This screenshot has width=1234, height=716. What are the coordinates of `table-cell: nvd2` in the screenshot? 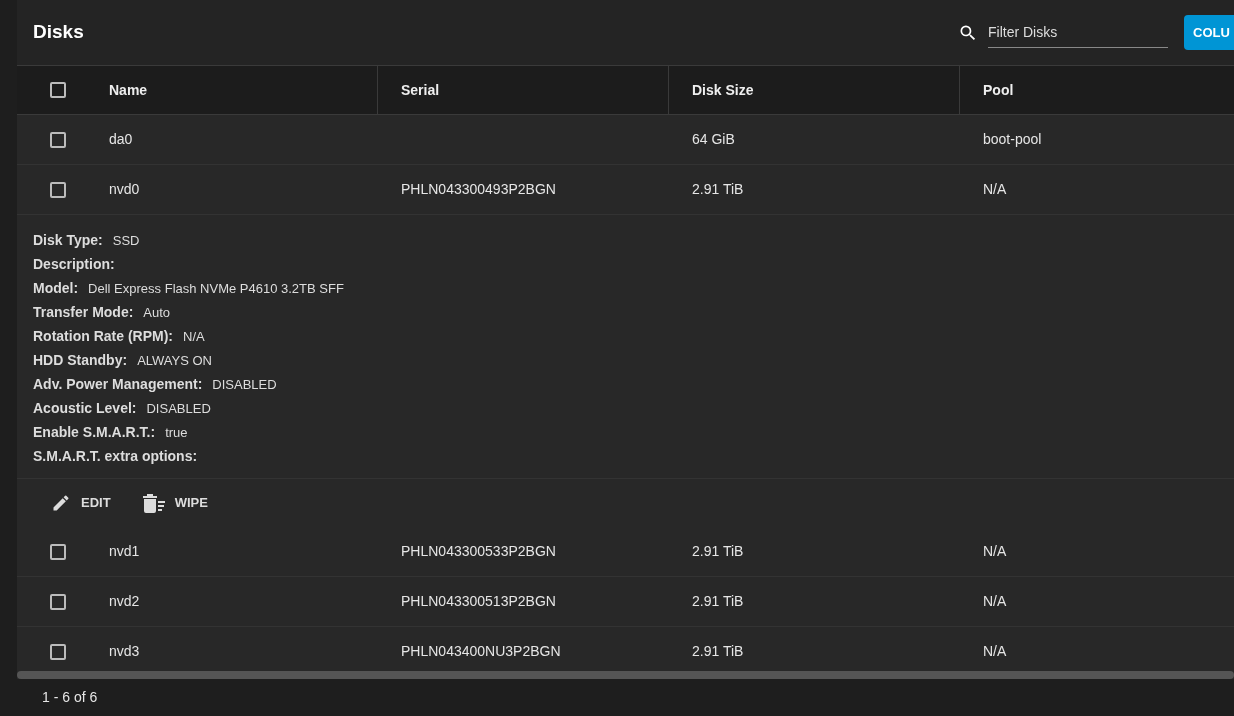 It's located at (124, 601).